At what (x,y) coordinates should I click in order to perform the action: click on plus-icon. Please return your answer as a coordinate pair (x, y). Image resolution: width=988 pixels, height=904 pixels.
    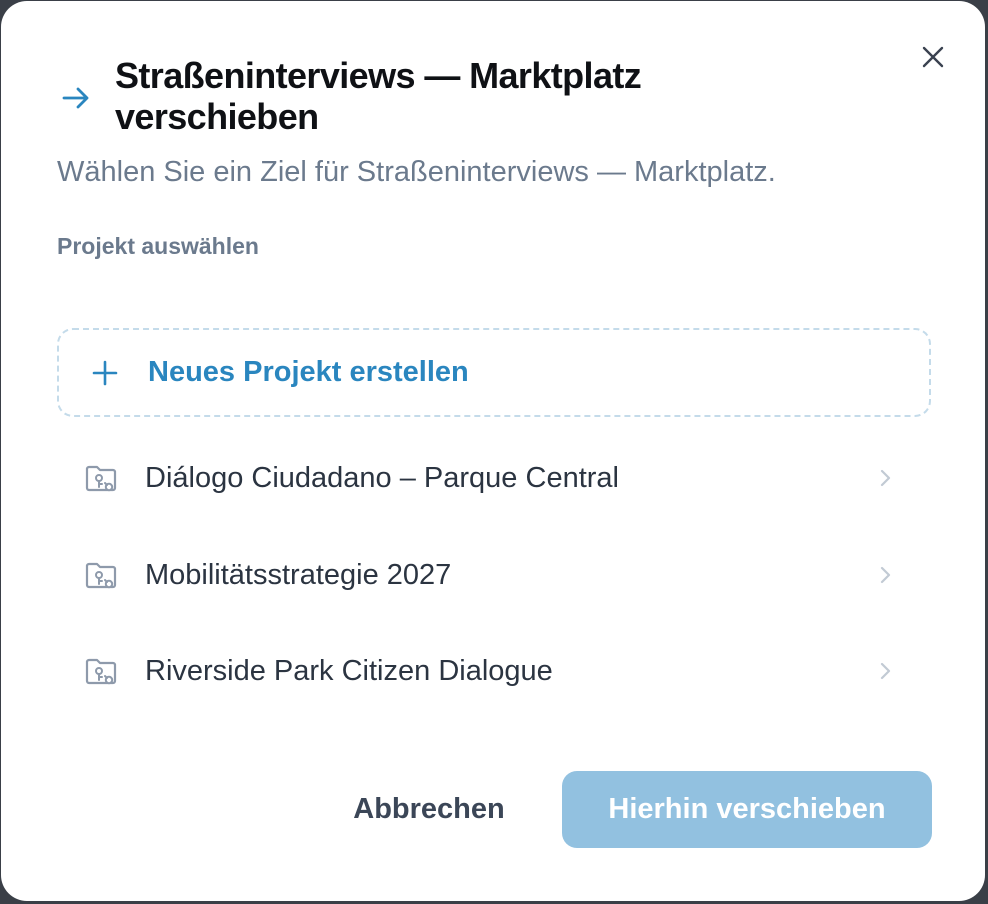
    Looking at the image, I should click on (105, 372).